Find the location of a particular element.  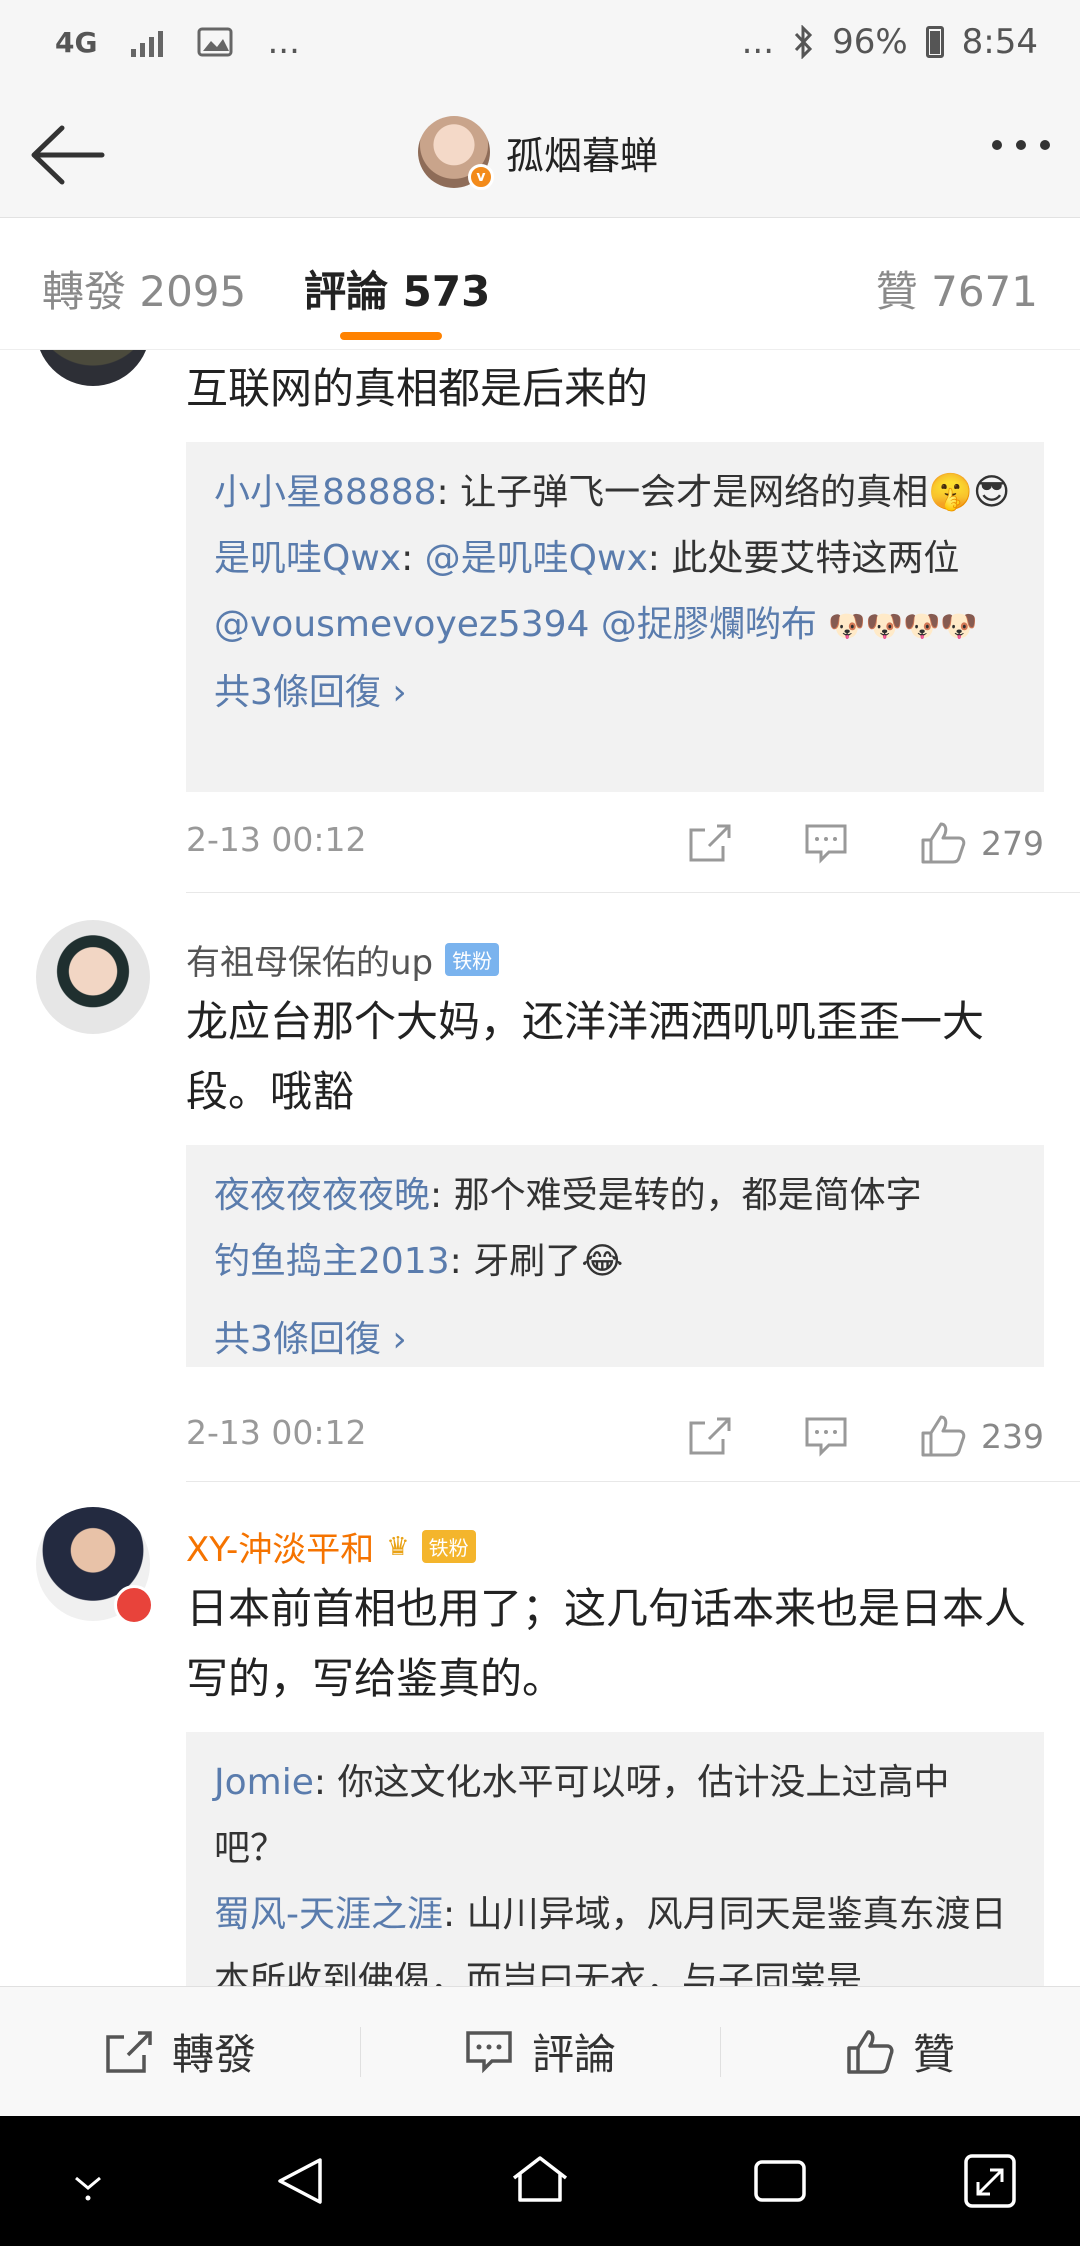

comment-button: 評論 is located at coordinates (540, 2051).